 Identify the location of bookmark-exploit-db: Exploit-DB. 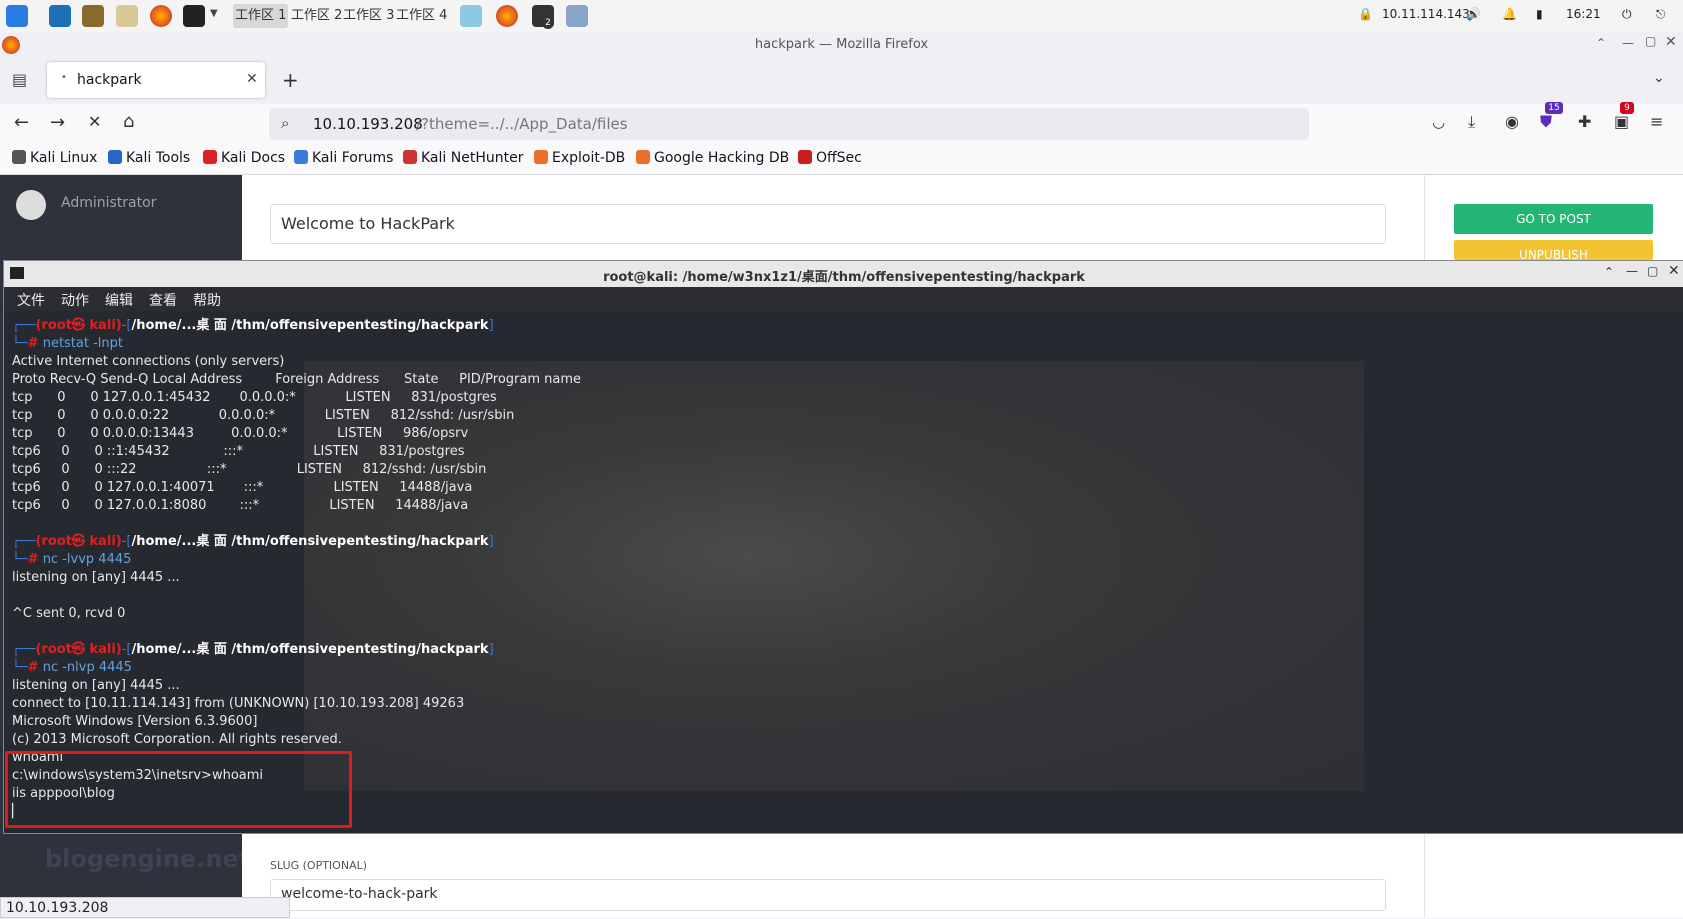
(579, 158).